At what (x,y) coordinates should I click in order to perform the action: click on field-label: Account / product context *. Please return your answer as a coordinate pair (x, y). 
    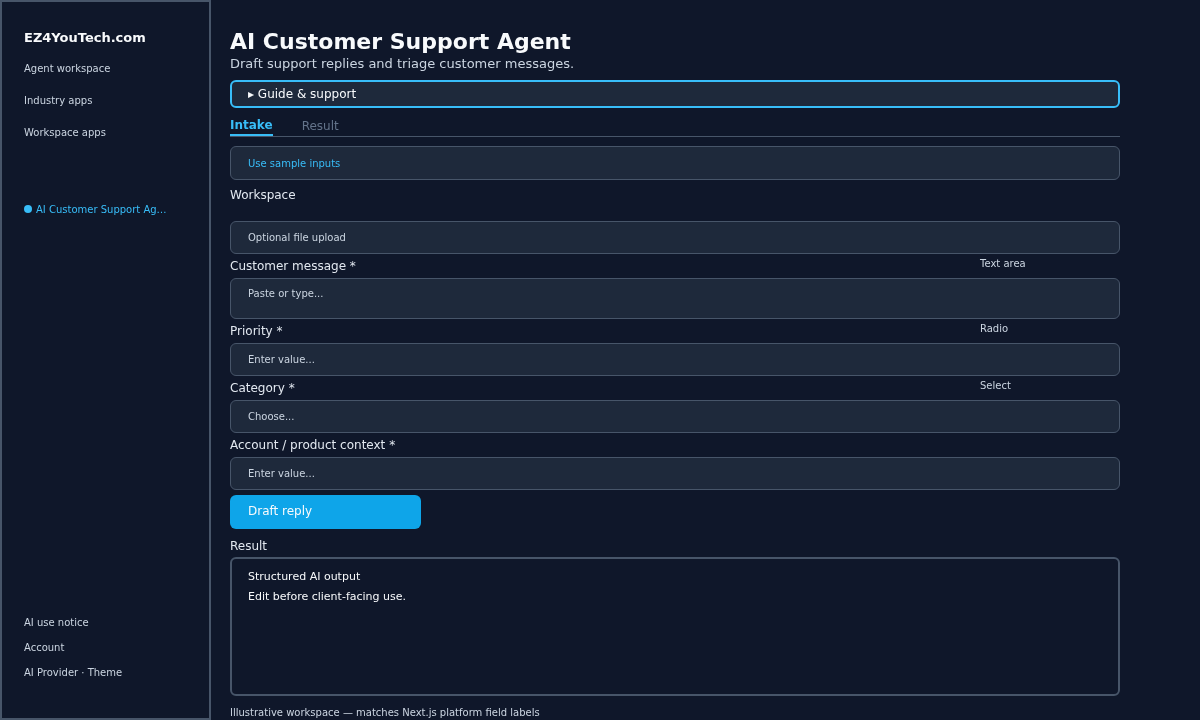
    Looking at the image, I should click on (313, 446).